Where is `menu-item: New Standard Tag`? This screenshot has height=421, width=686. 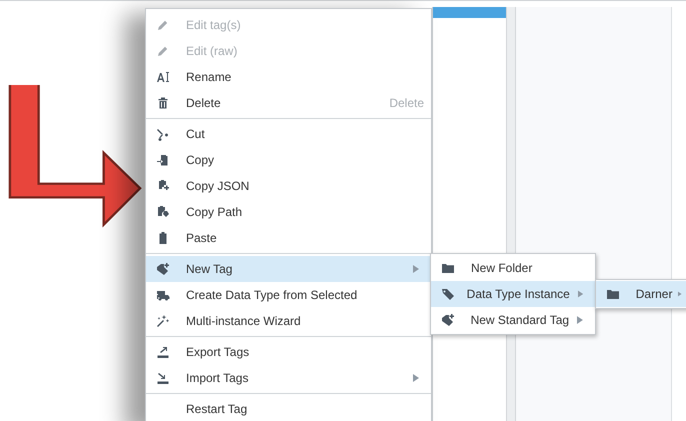
menu-item: New Standard Tag is located at coordinates (513, 320).